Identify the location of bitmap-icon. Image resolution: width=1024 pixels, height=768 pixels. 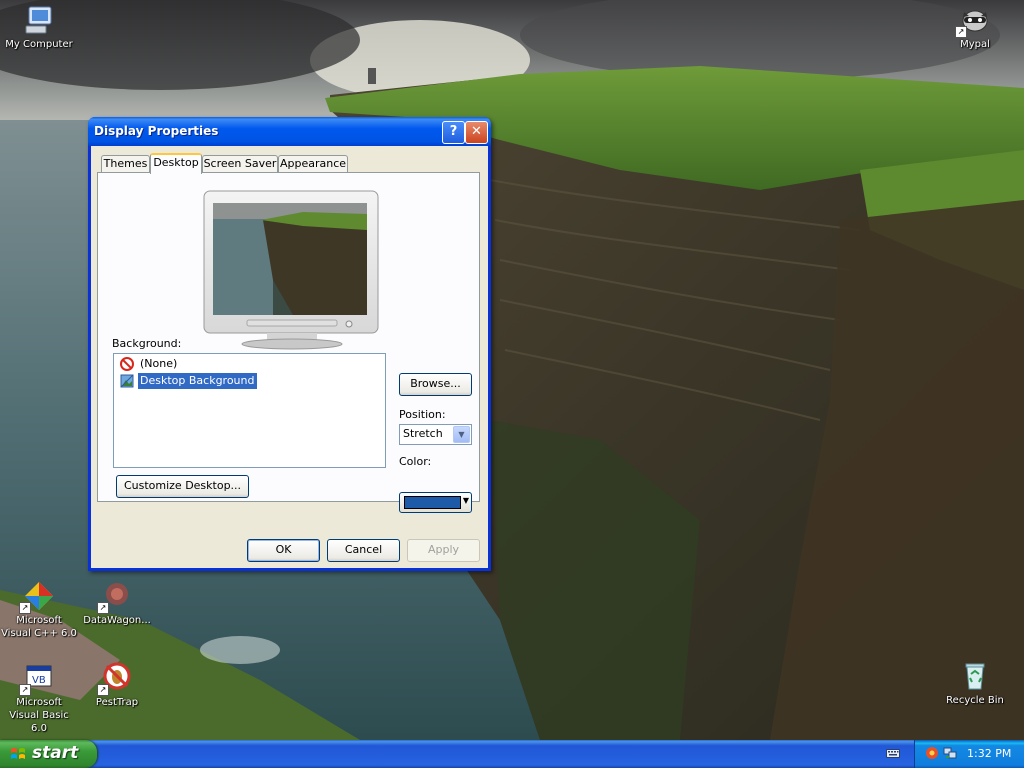
(127, 381).